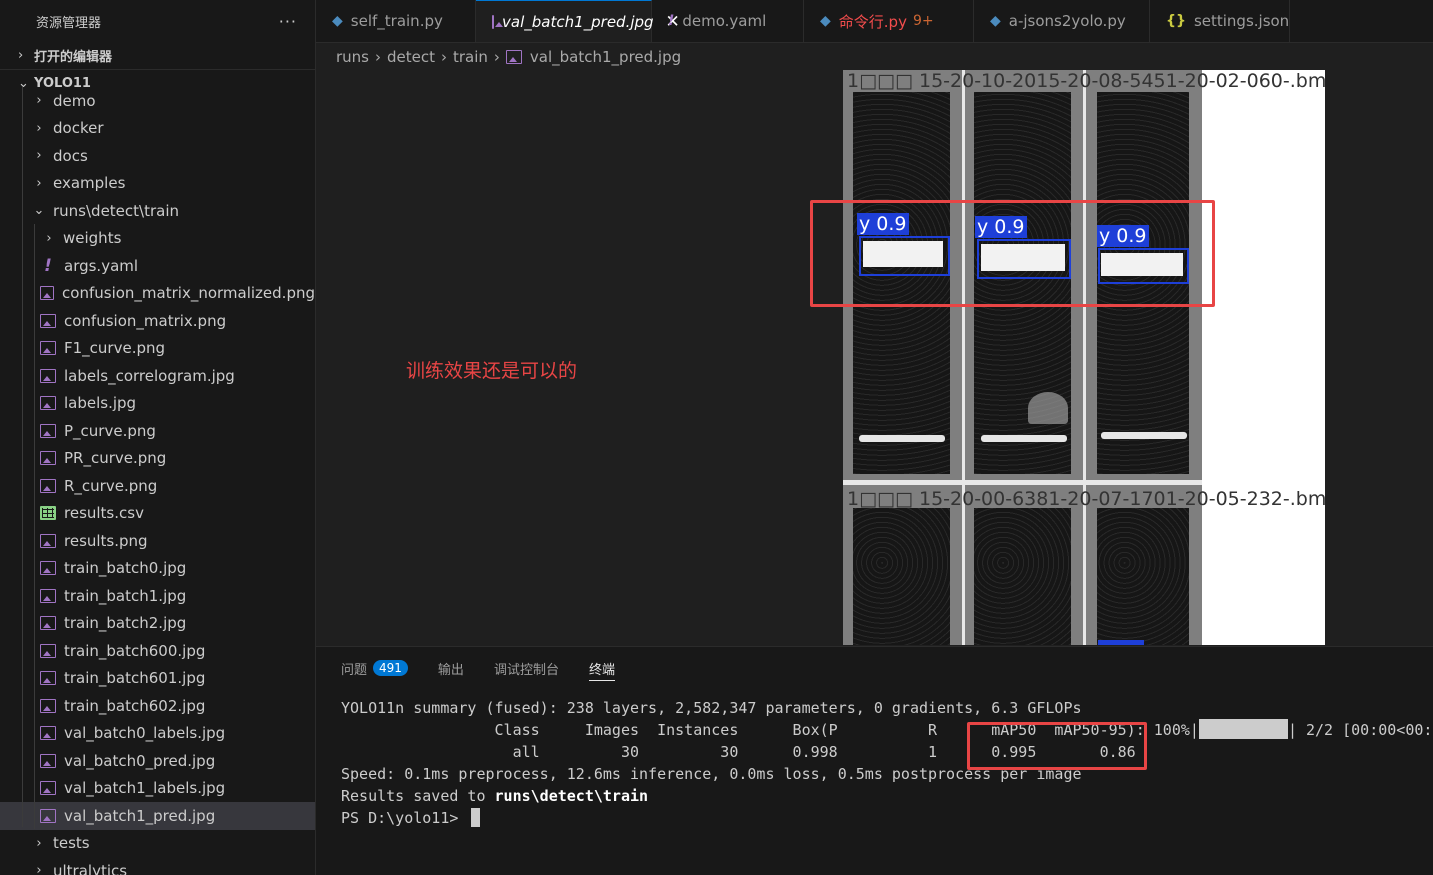  What do you see at coordinates (140, 760) in the screenshot?
I see `tree-item-label: val_batch0_pred.jpg` at bounding box center [140, 760].